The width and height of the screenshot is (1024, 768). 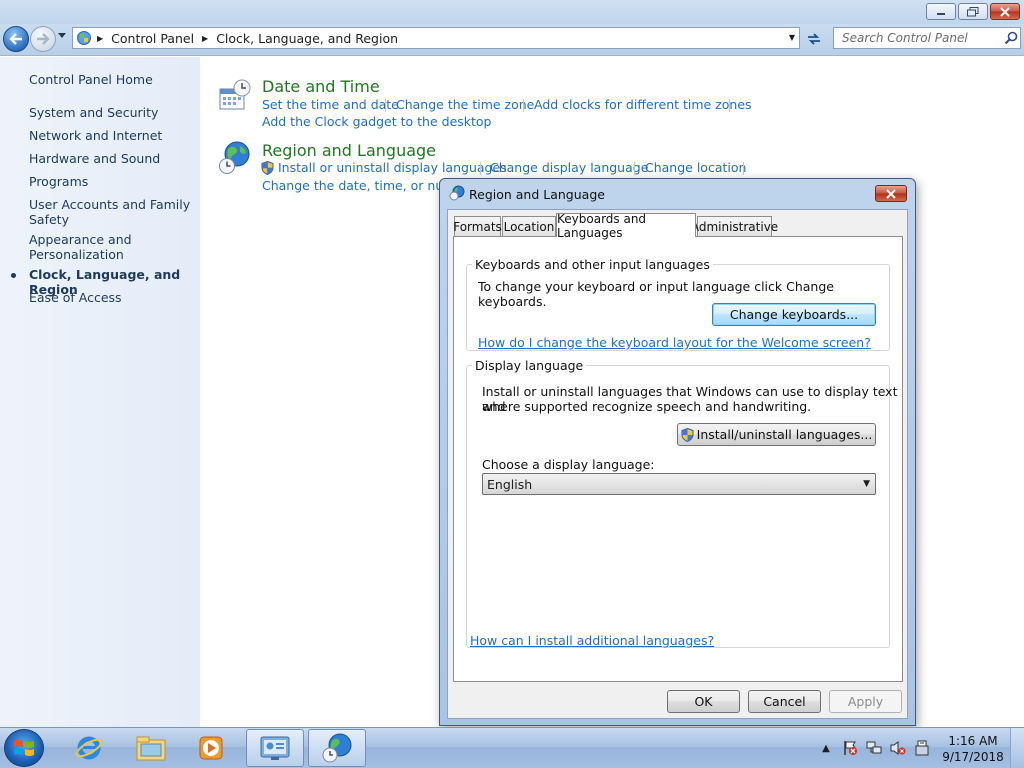 What do you see at coordinates (151, 748) in the screenshot?
I see `windows-explorer-taskbar-button` at bounding box center [151, 748].